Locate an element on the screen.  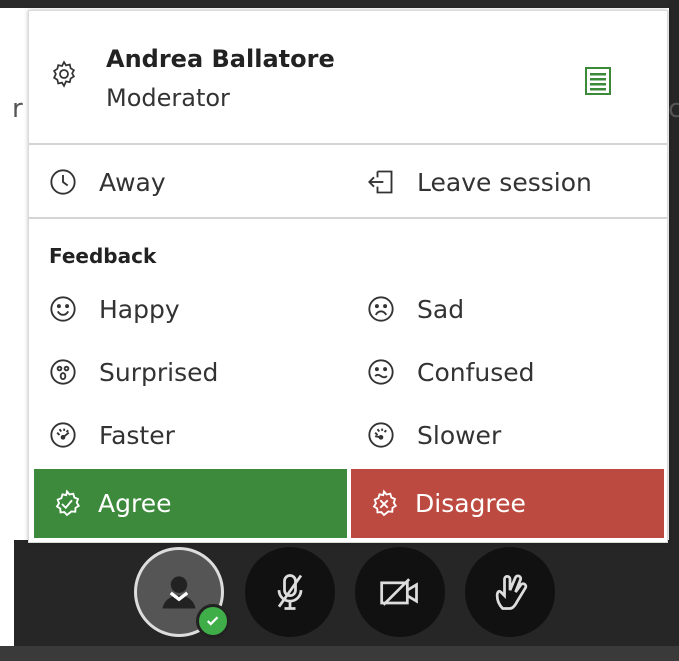
clock-icon is located at coordinates (63, 182).